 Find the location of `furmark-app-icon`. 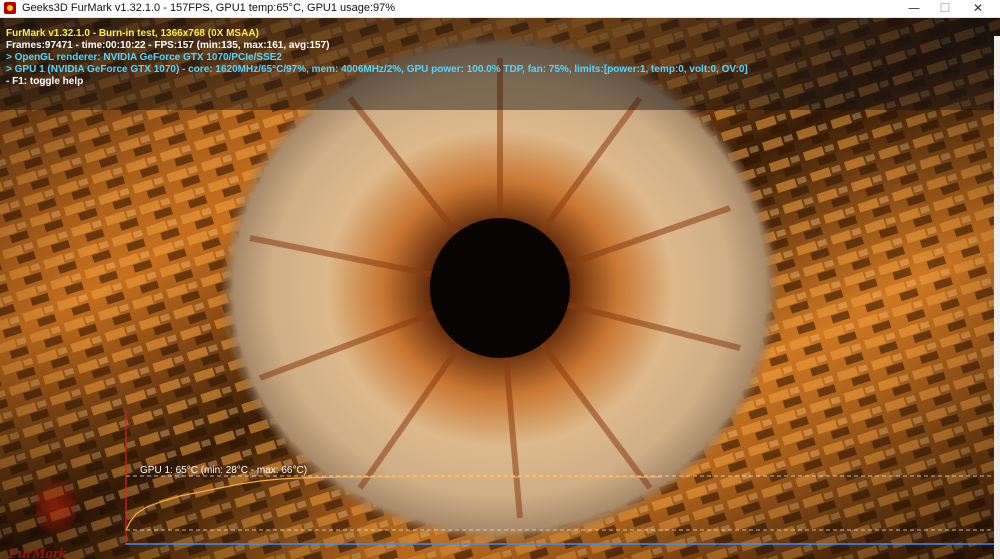

furmark-app-icon is located at coordinates (10, 8).